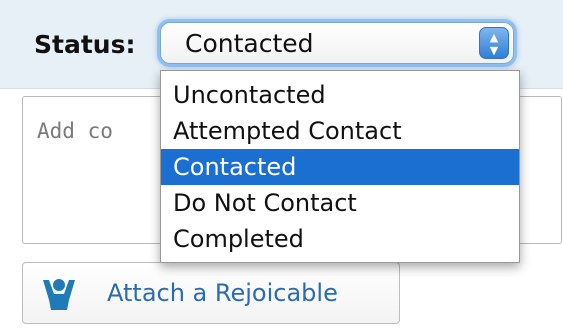  I want to click on option-label: Do Not Contact, so click(265, 203).